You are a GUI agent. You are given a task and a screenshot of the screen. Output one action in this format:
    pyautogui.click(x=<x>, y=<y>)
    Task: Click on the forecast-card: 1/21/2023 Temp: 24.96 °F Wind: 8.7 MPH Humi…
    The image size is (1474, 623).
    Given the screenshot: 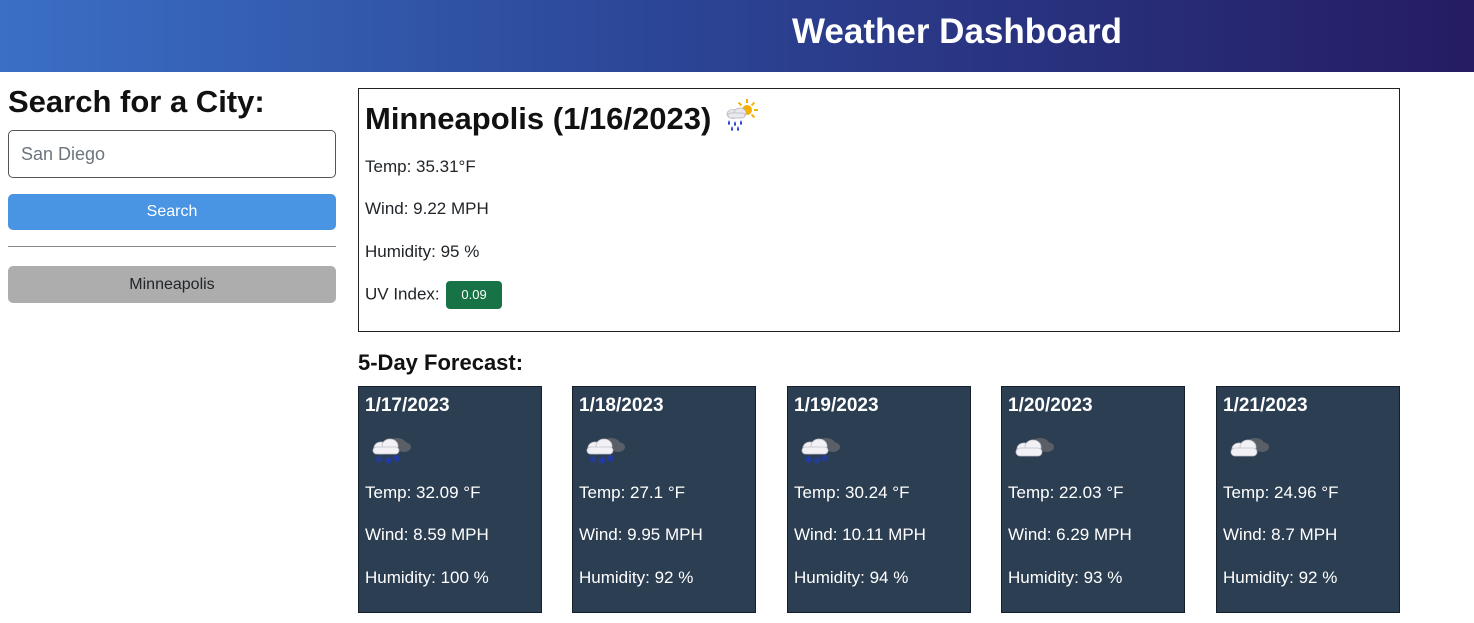 What is the action you would take?
    pyautogui.click(x=1308, y=499)
    